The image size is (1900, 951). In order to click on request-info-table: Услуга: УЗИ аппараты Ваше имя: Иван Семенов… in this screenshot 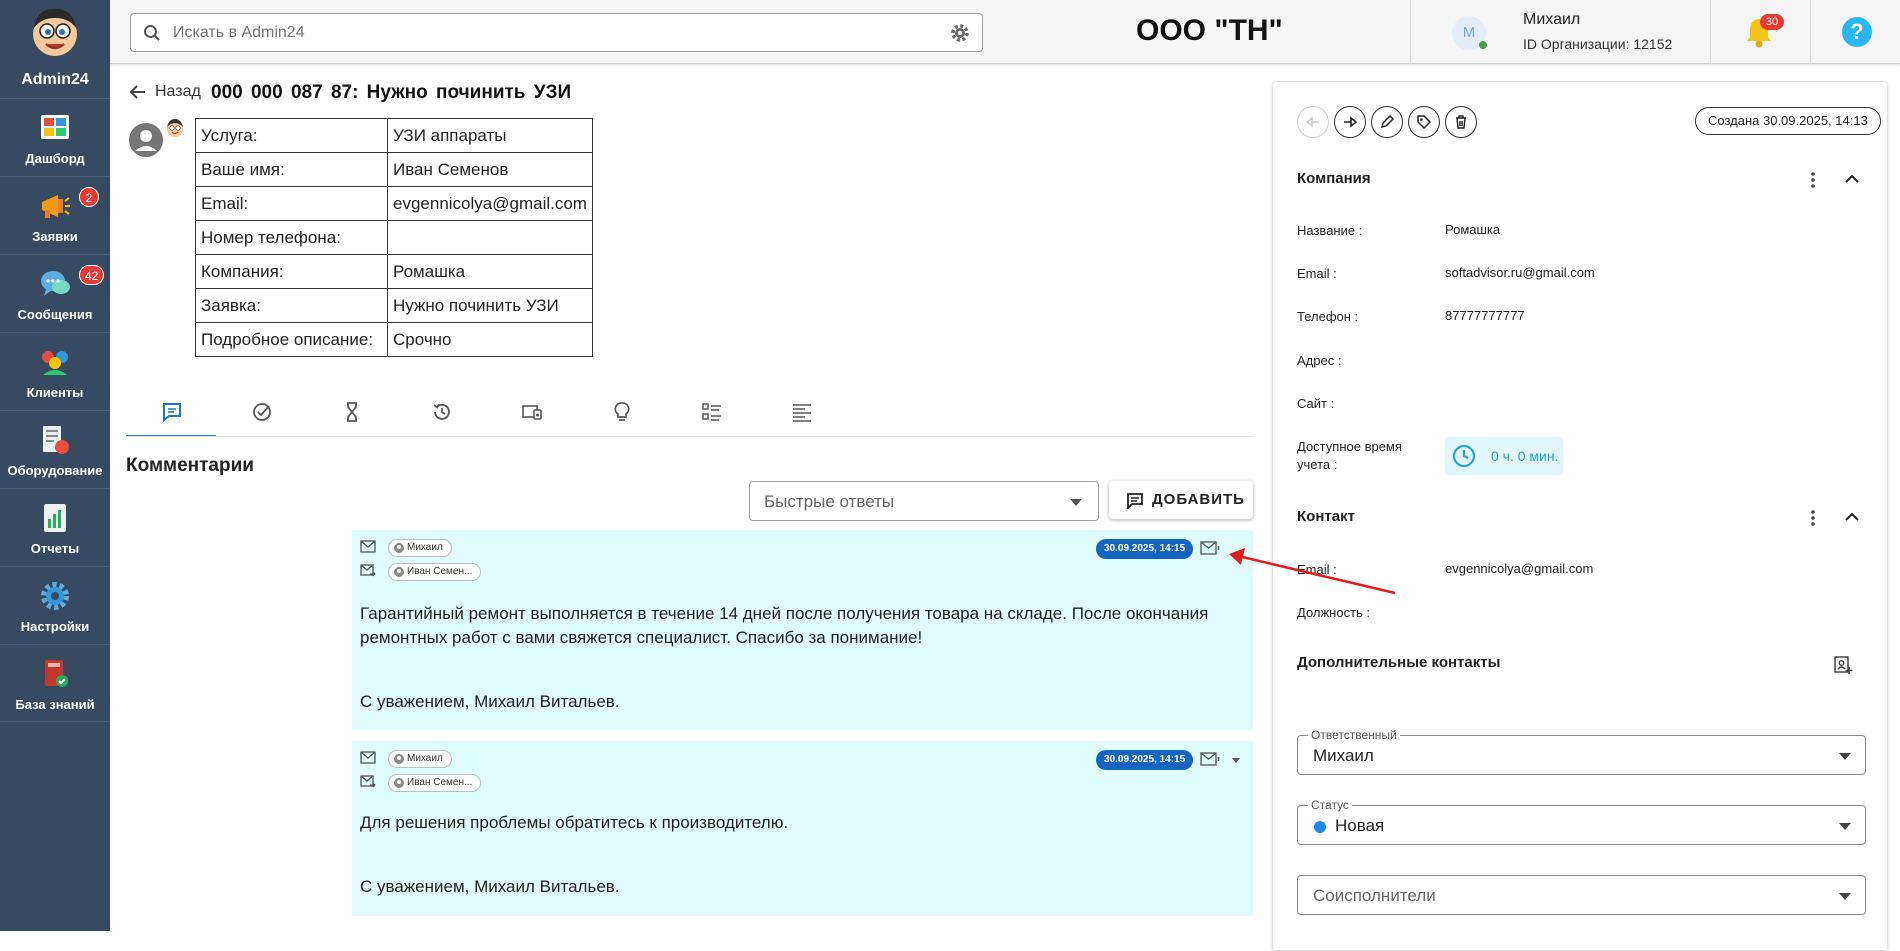, I will do `click(394, 237)`.